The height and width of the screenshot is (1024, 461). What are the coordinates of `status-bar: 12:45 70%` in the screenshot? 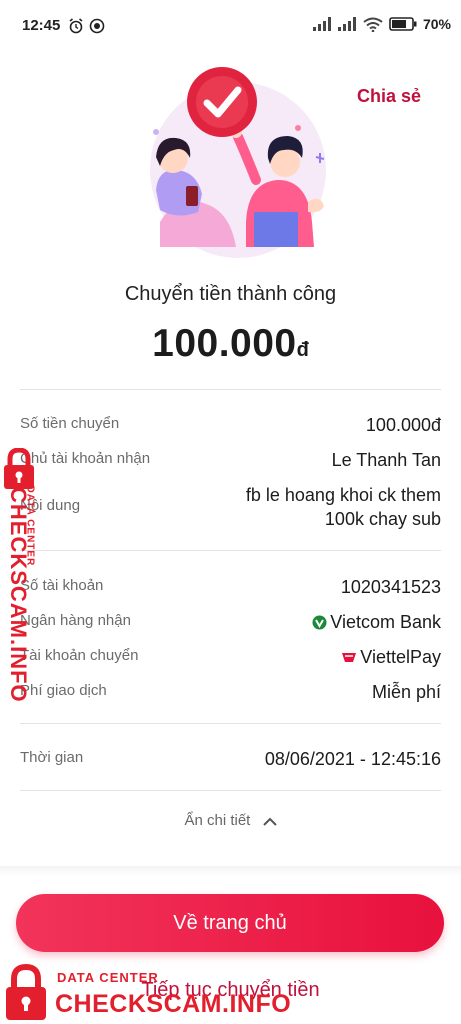 It's located at (230, 28).